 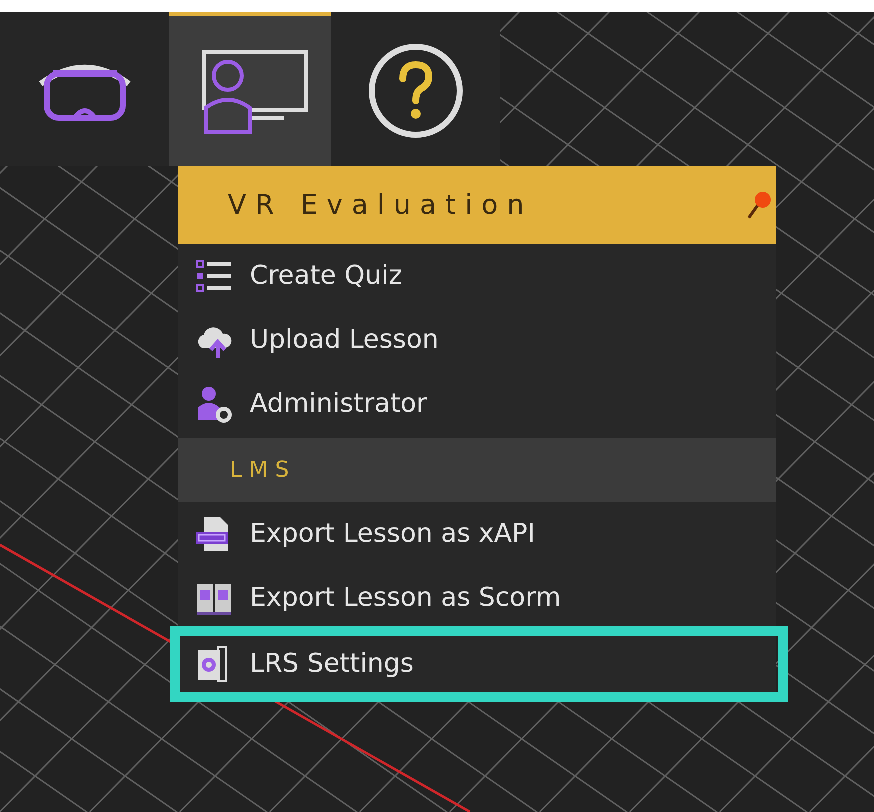 What do you see at coordinates (477, 470) in the screenshot?
I see `section-heading: L M S` at bounding box center [477, 470].